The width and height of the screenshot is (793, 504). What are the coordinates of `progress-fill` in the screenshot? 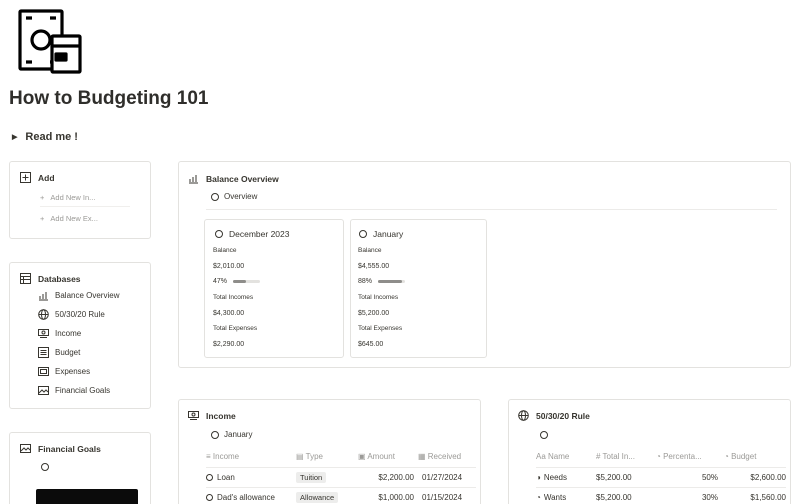 It's located at (239, 281).